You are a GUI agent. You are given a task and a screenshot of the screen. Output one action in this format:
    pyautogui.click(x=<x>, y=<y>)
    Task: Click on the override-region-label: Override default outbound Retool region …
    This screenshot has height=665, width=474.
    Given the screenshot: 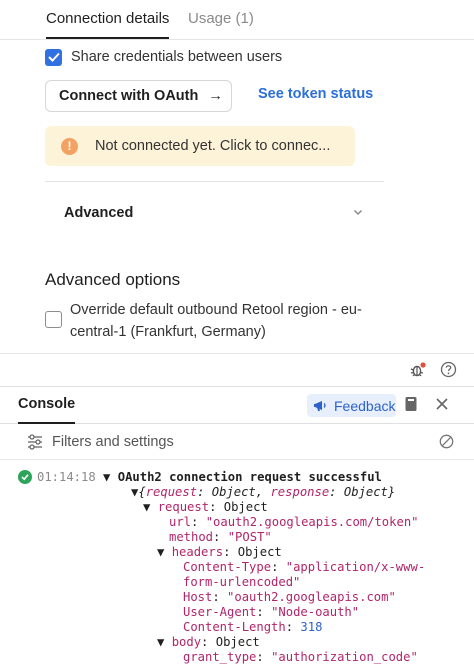 What is the action you would take?
    pyautogui.click(x=216, y=321)
    